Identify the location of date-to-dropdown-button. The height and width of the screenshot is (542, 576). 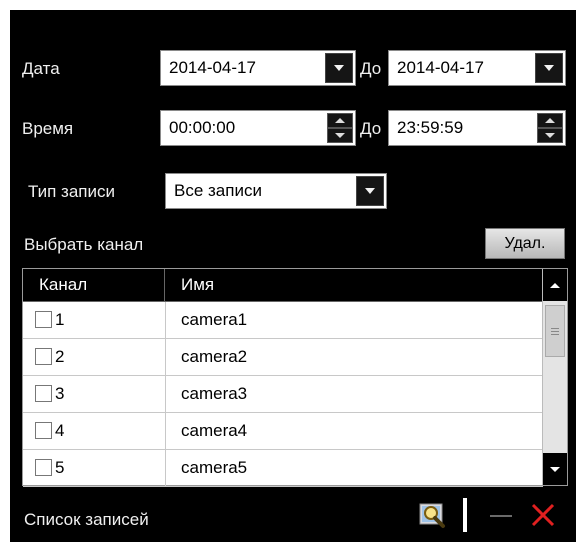
(549, 68).